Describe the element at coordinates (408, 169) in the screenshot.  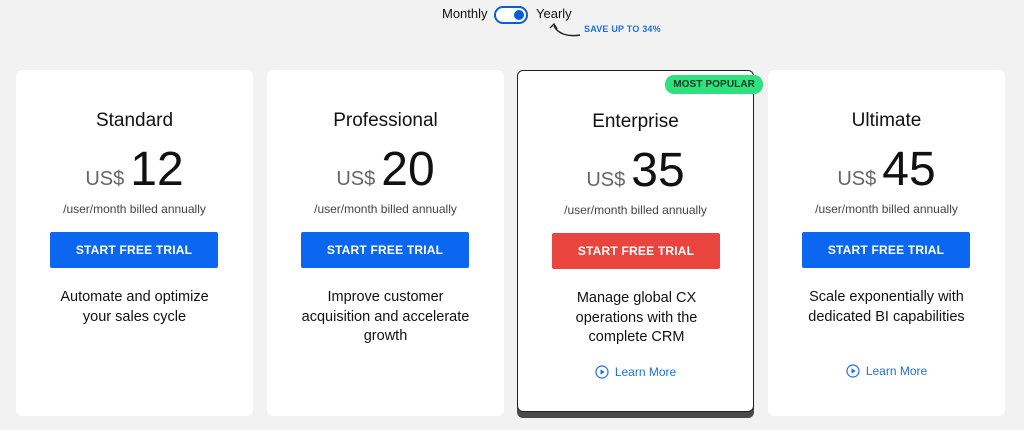
I see `price-amount: 20` at that location.